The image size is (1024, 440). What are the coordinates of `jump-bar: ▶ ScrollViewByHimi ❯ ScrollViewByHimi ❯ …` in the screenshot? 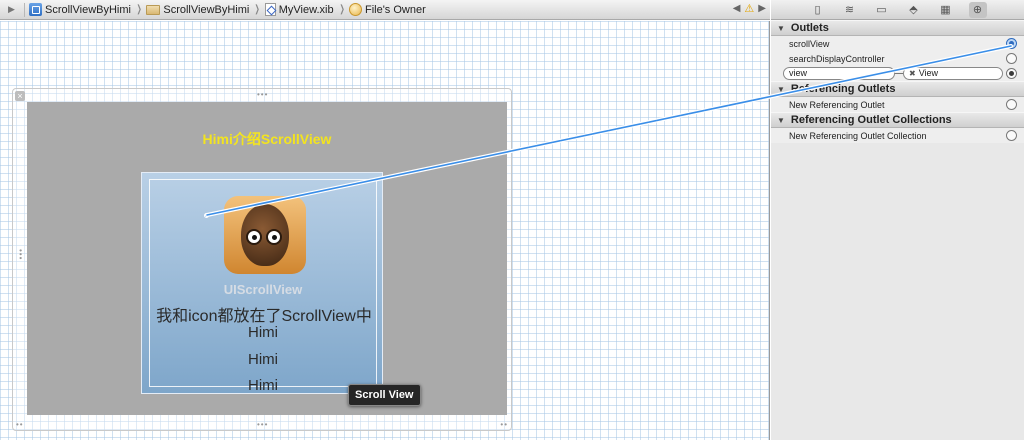 It's located at (385, 10).